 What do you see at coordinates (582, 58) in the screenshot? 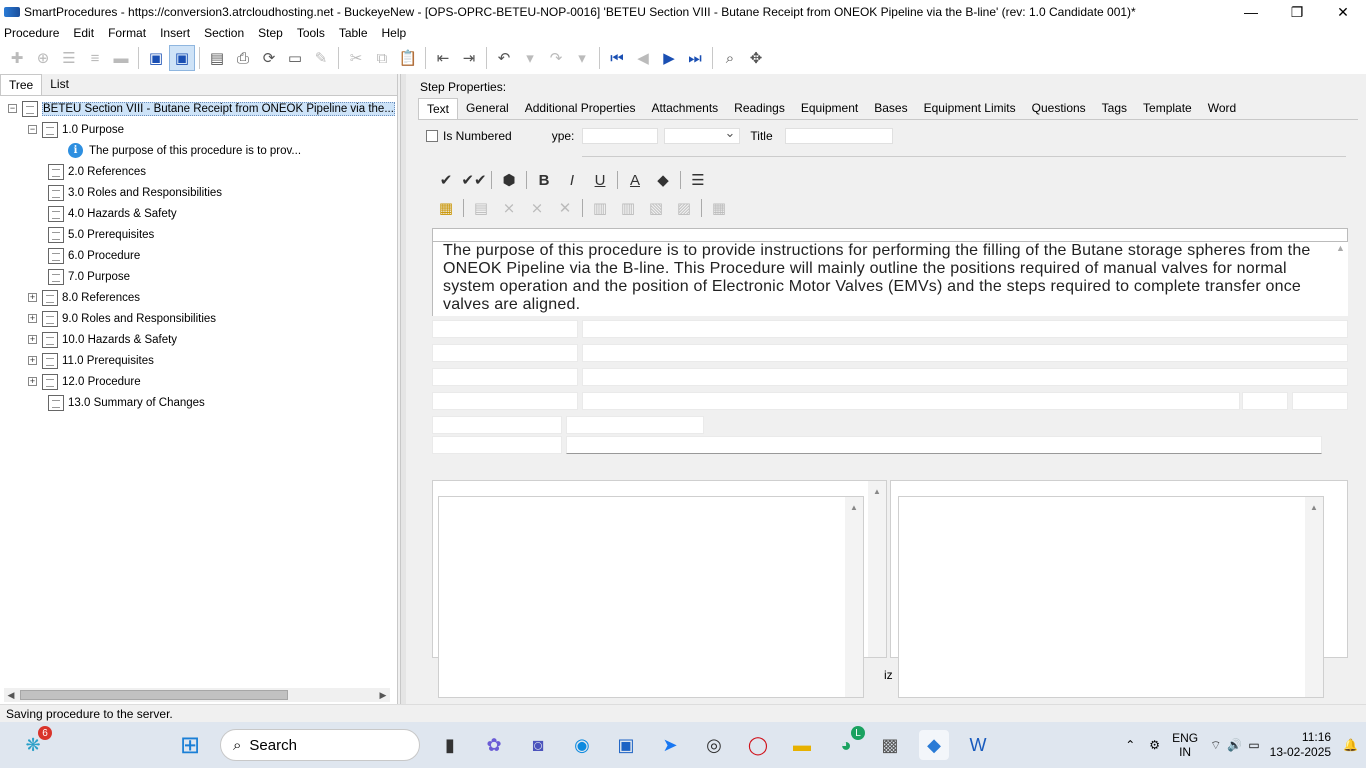
I see `redo-dropdown-icon: ▾` at bounding box center [582, 58].